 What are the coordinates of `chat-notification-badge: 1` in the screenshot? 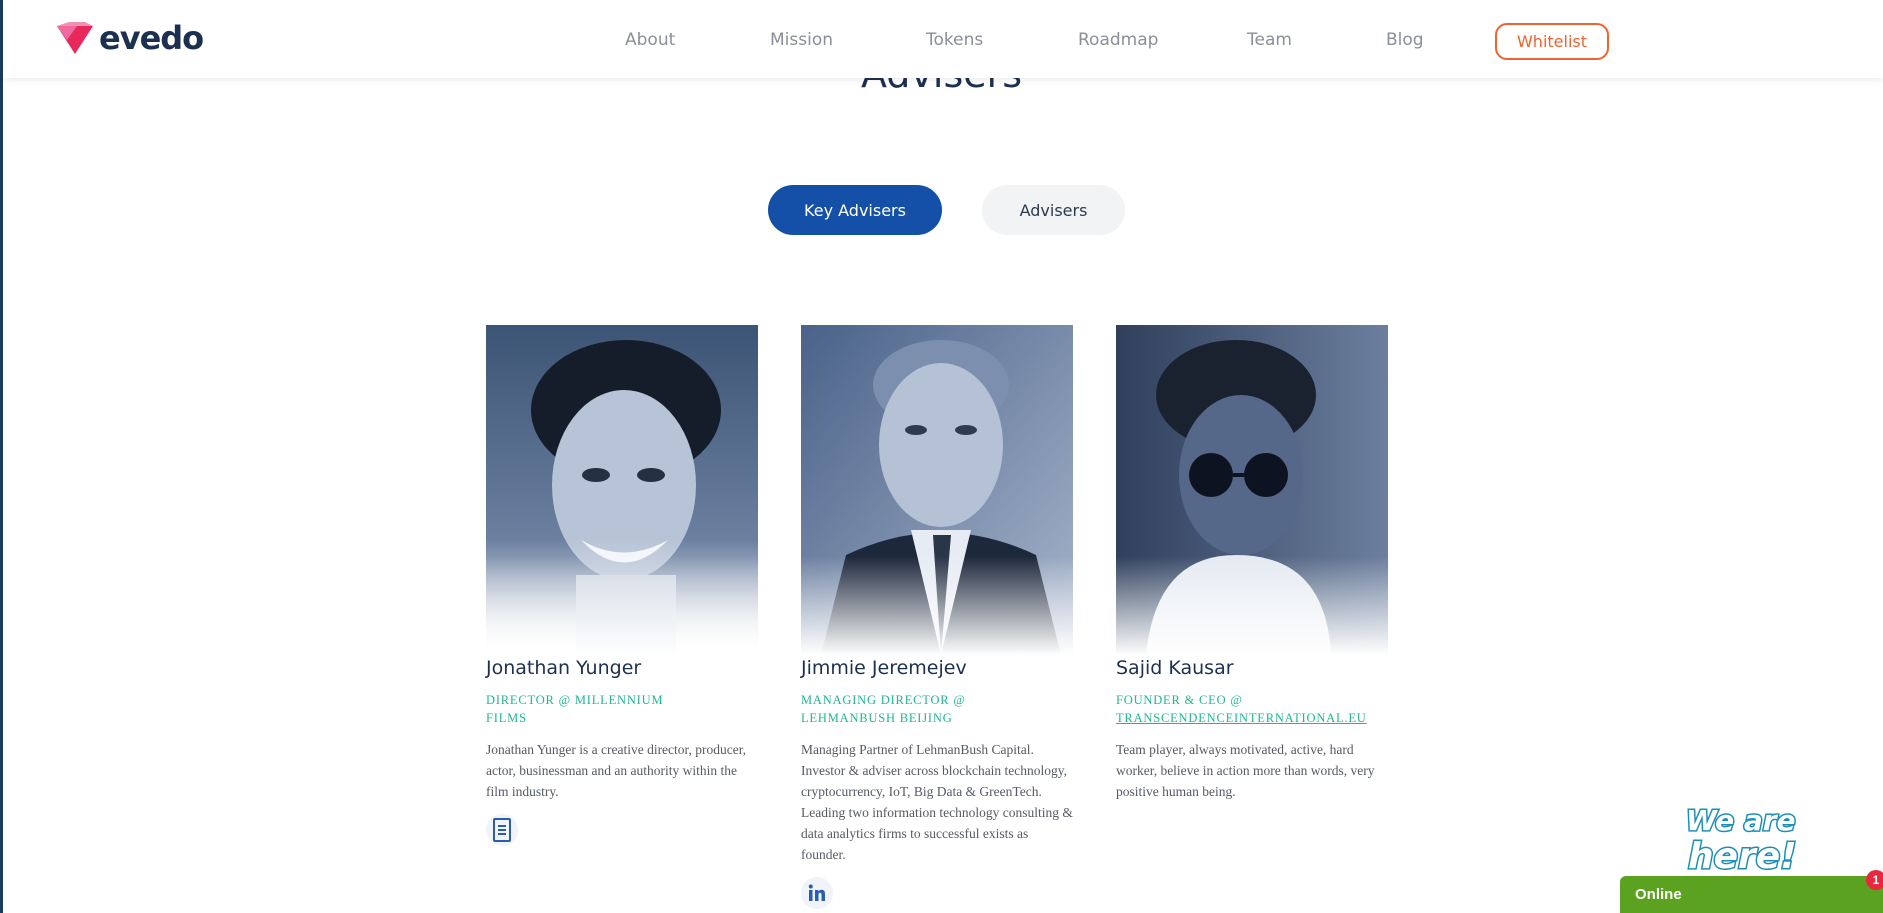 It's located at (1874, 880).